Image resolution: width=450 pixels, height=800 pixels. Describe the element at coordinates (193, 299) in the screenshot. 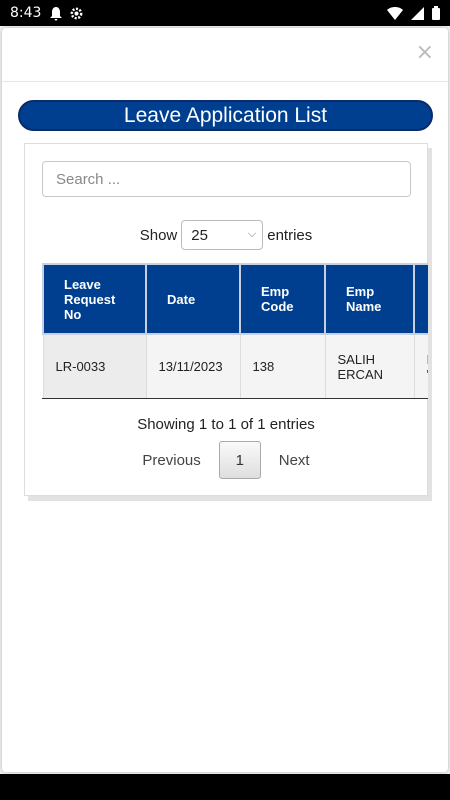

I see `column-header-date: Date` at that location.